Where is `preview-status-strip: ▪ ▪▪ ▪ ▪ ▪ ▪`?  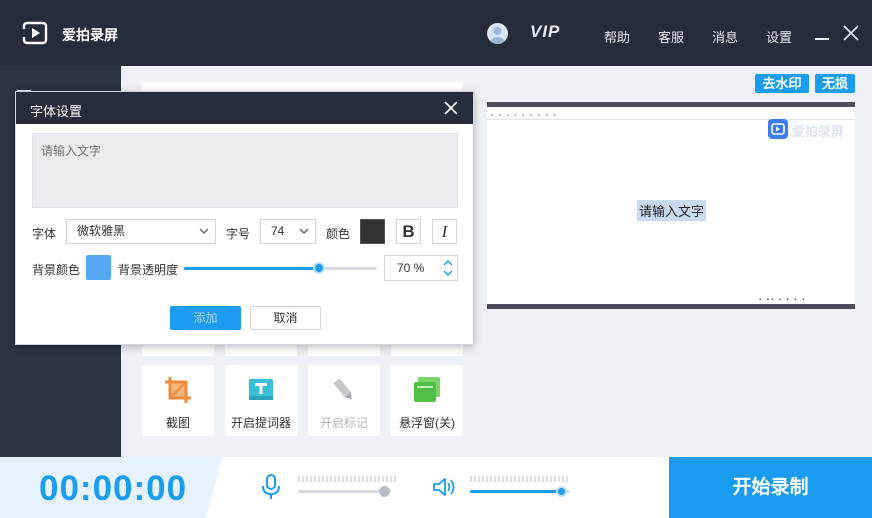
preview-status-strip: ▪ ▪▪ ▪ ▪ ▪ ▪ is located at coordinates (783, 300).